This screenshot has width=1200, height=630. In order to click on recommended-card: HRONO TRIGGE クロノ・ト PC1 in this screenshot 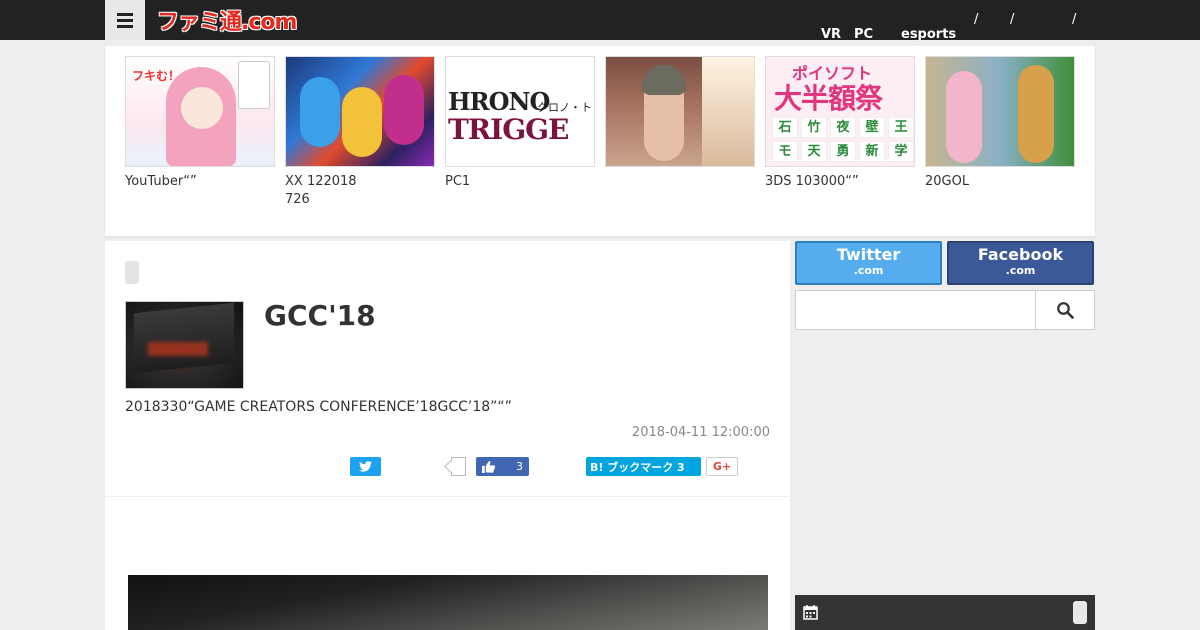, I will do `click(520, 123)`.